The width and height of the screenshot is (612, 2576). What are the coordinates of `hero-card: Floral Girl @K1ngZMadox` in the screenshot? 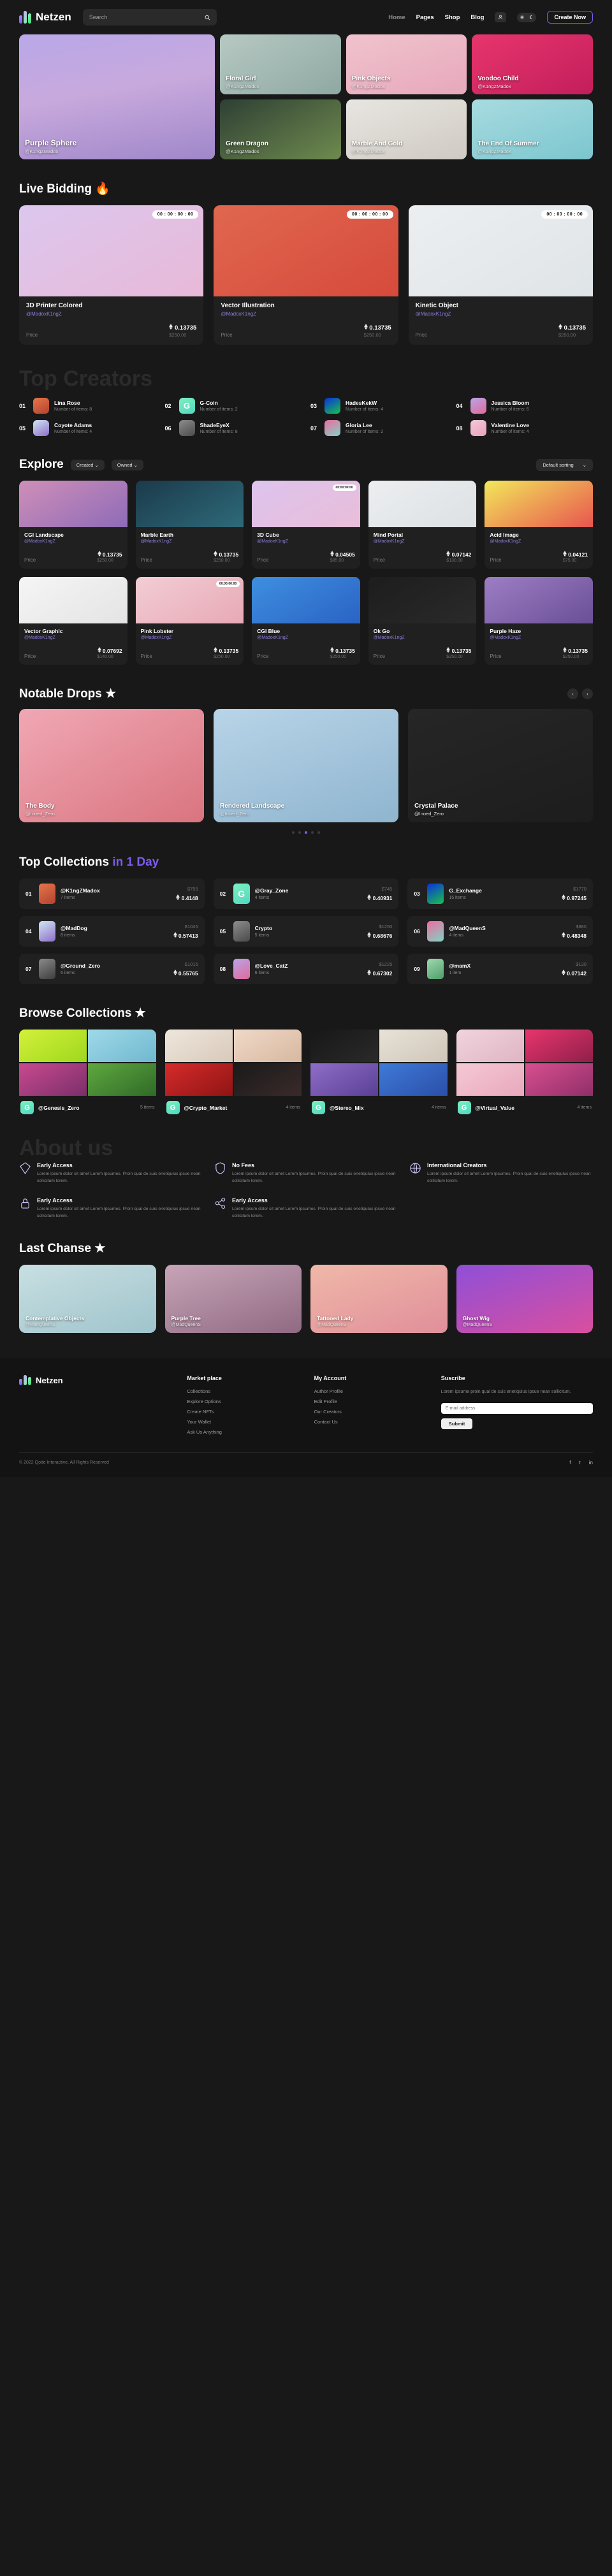 It's located at (280, 64).